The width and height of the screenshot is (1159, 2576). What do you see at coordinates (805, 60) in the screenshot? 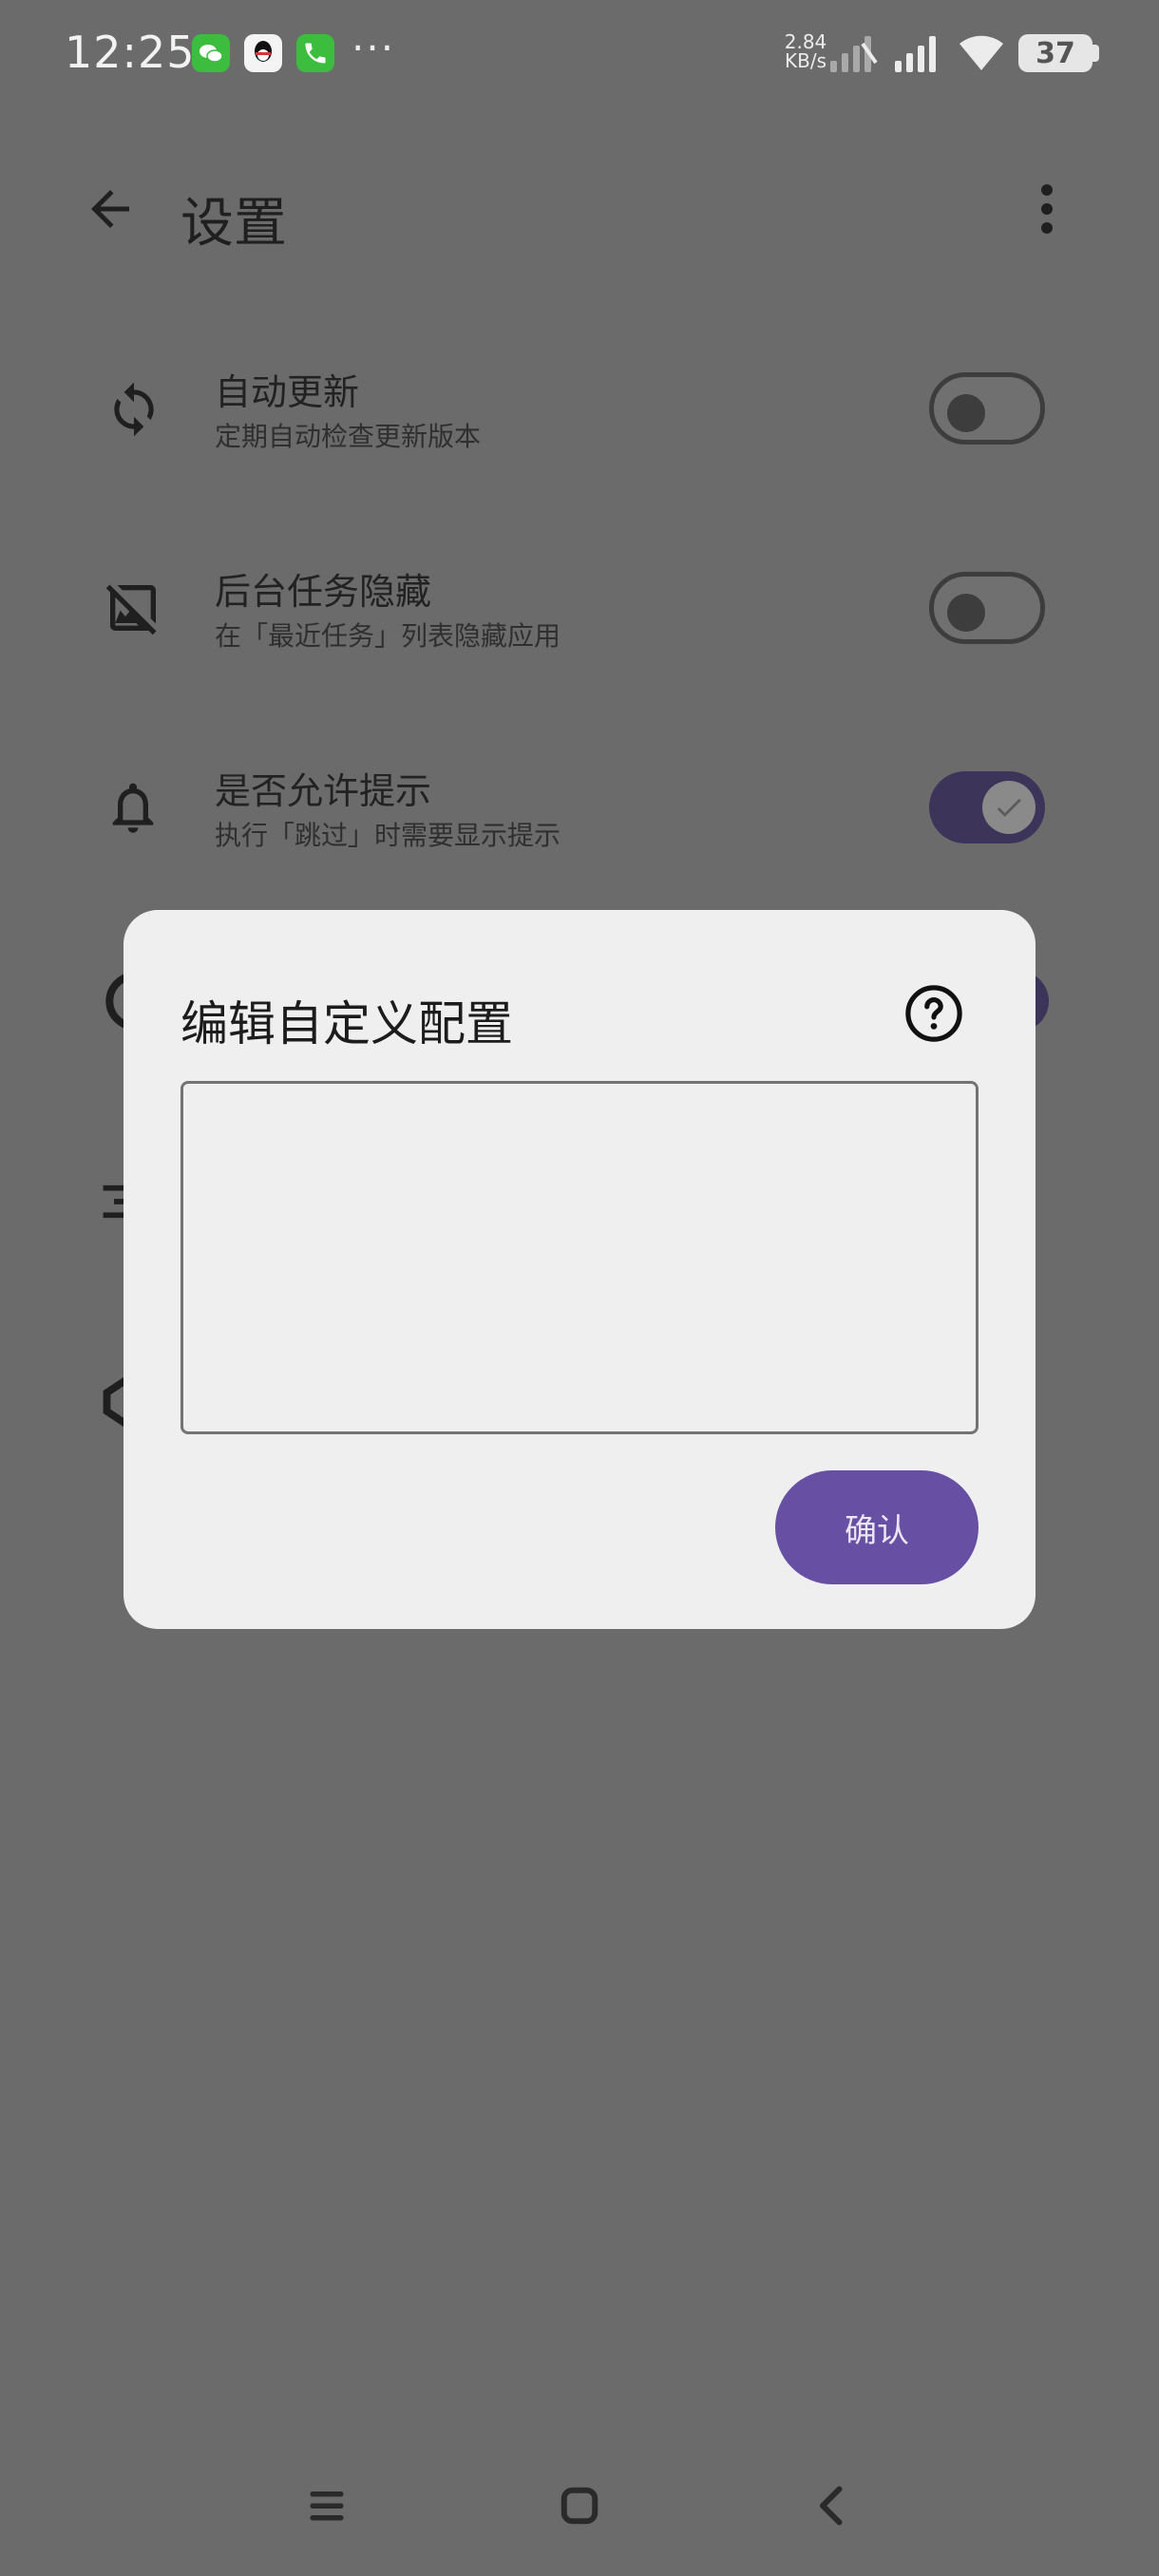
I see `network-speed-unit: KB/s` at bounding box center [805, 60].